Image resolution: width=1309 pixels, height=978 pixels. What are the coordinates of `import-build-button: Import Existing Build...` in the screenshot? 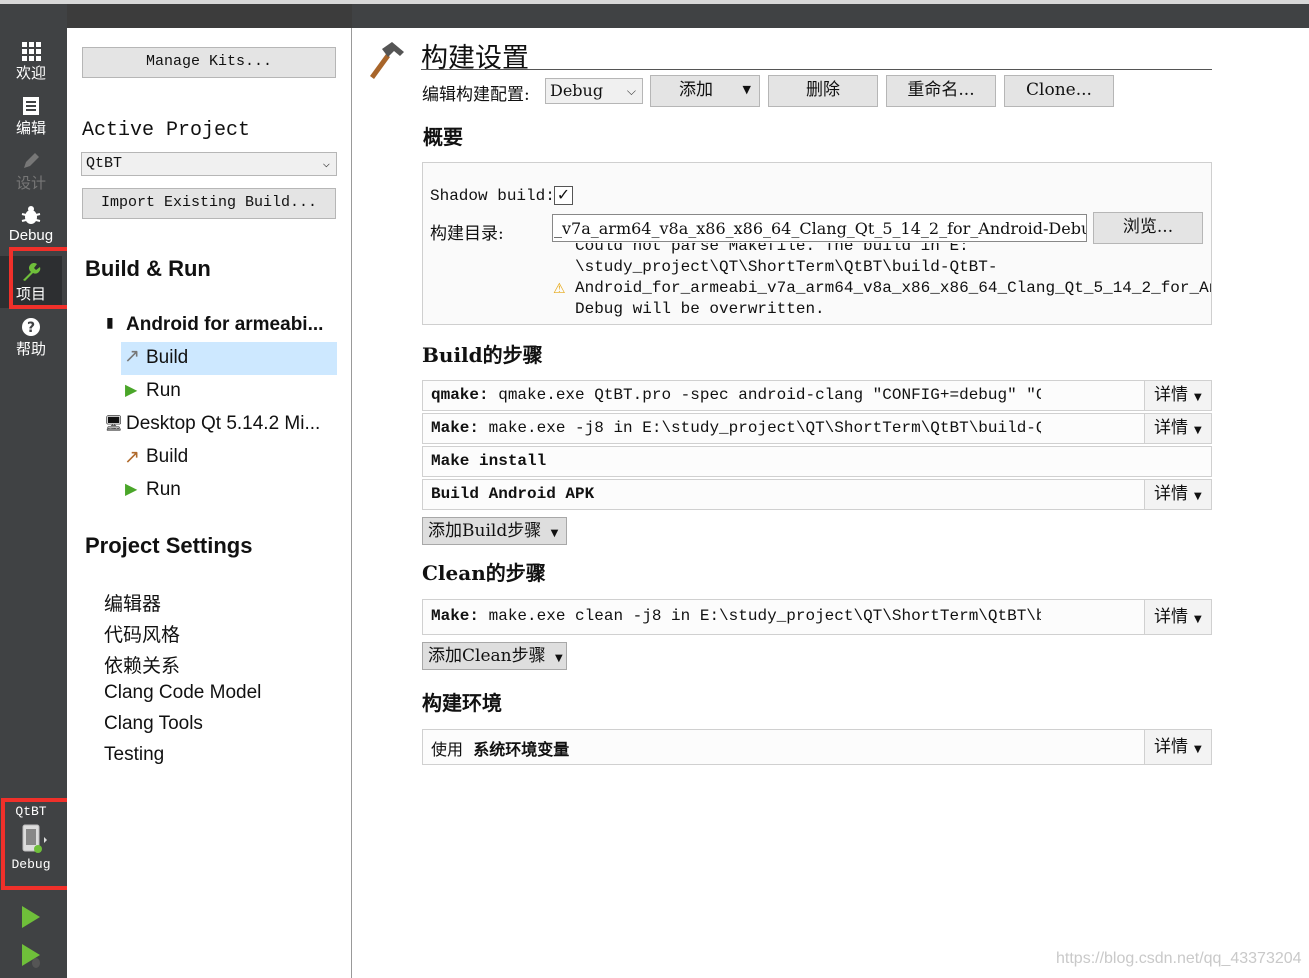 It's located at (209, 203).